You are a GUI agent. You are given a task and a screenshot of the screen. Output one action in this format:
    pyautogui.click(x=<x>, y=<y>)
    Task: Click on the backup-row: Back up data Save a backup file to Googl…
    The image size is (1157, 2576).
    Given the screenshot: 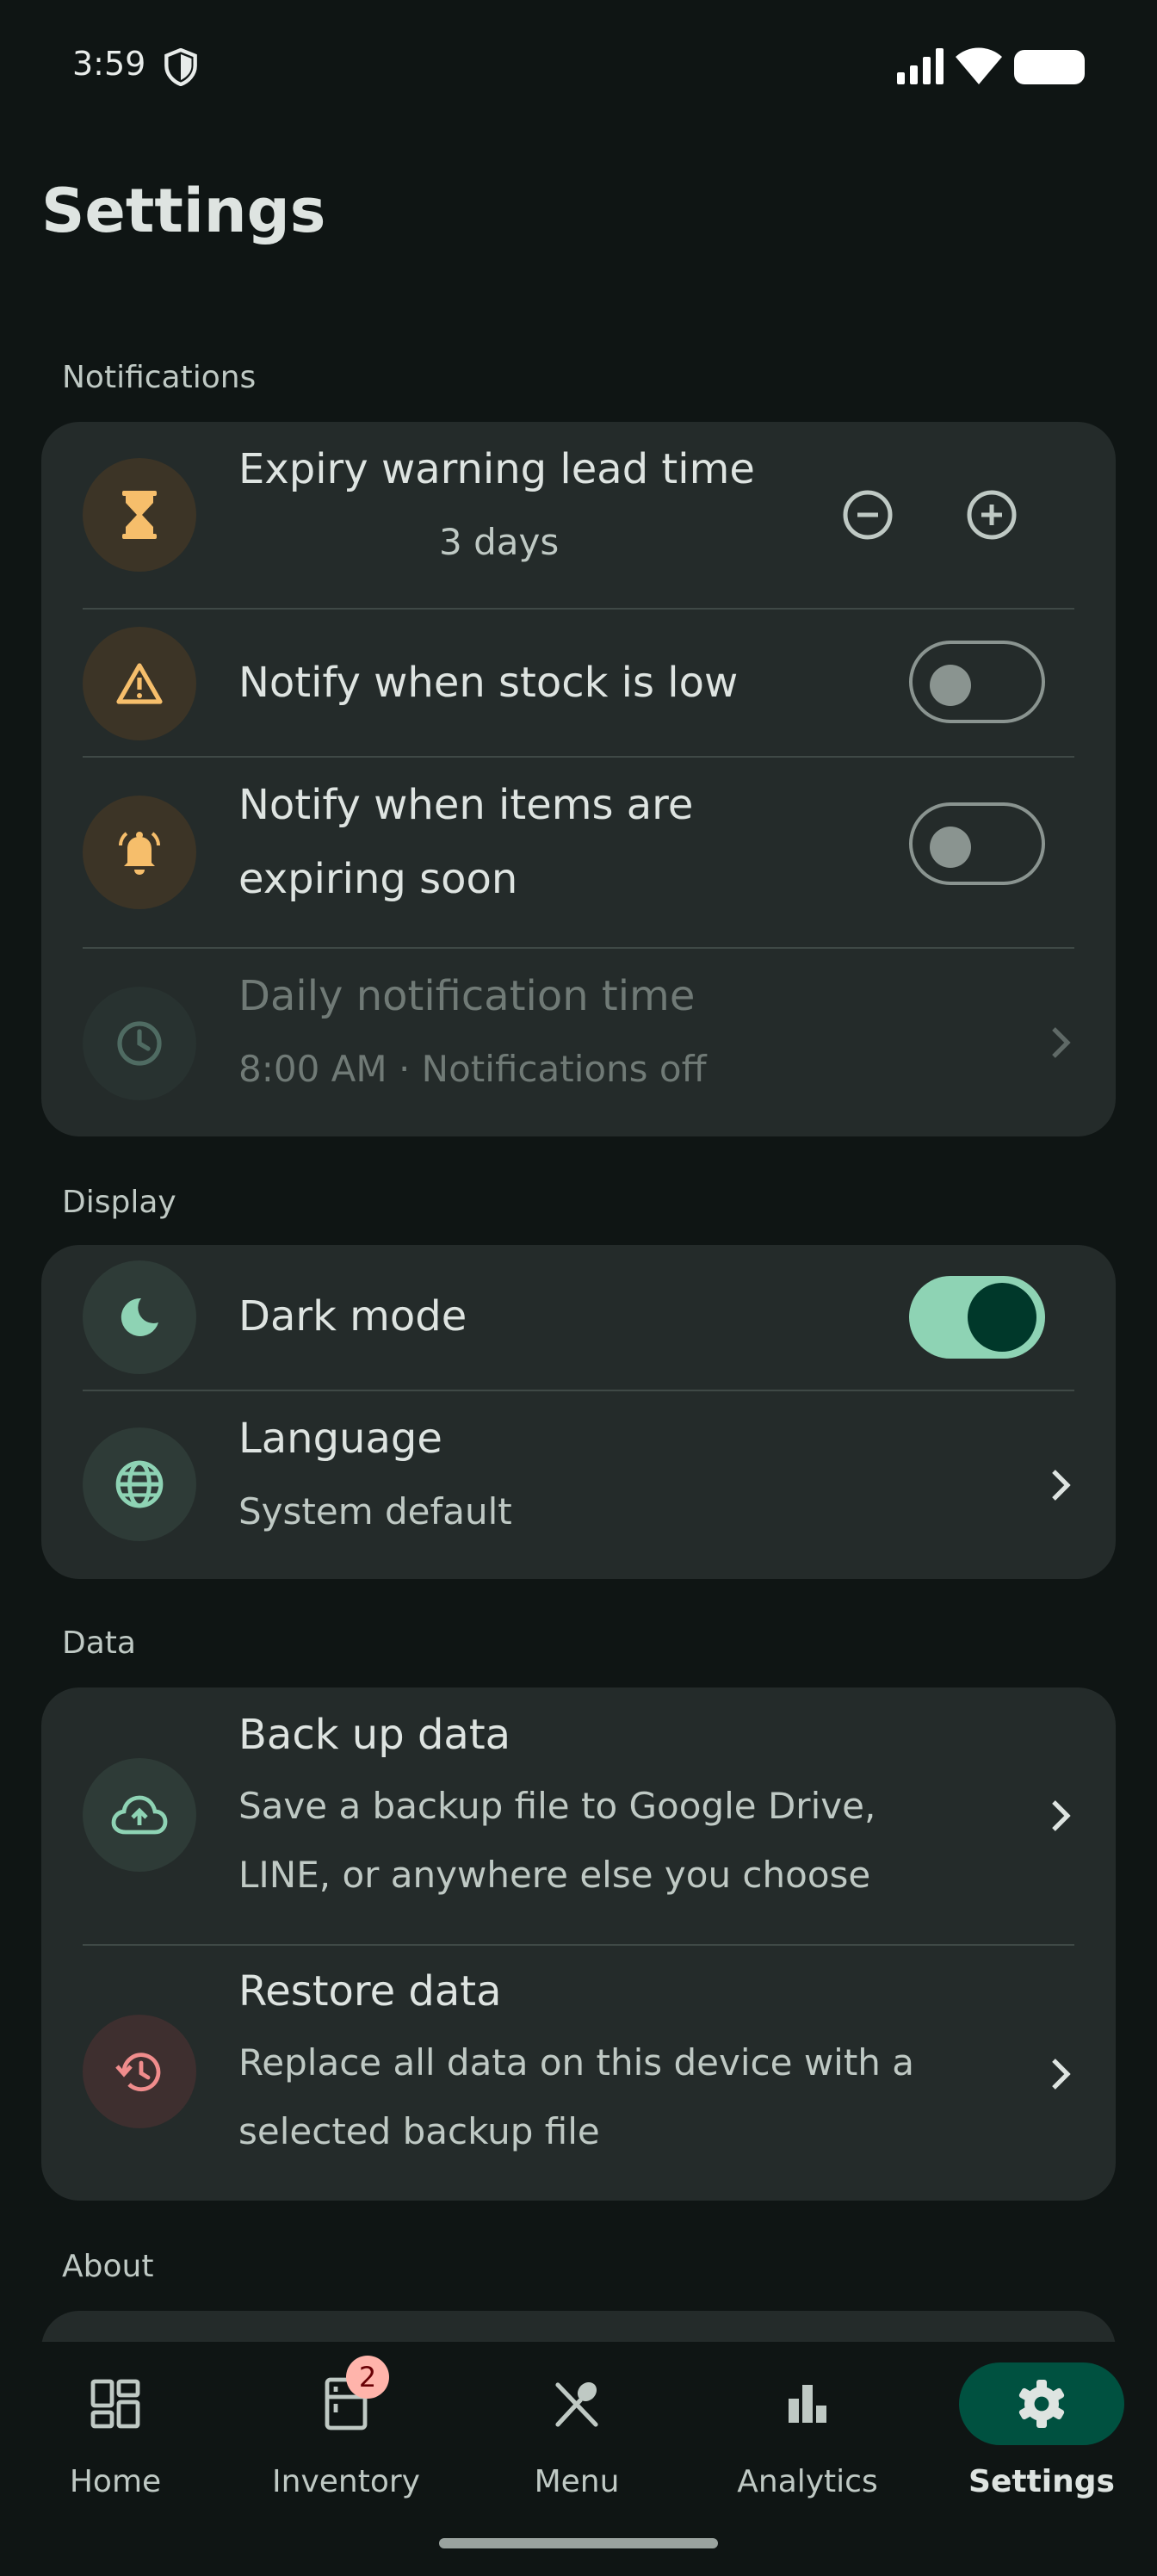 What is the action you would take?
    pyautogui.click(x=579, y=1816)
    